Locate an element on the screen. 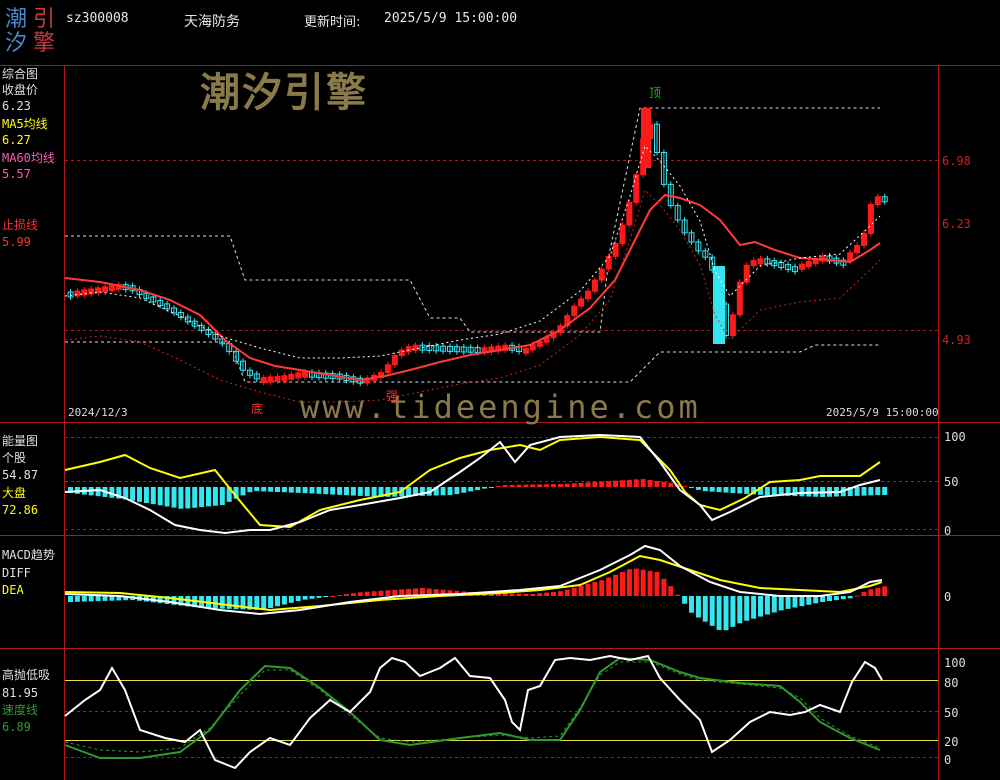  osc-scale-label: 100 is located at coordinates (955, 663).